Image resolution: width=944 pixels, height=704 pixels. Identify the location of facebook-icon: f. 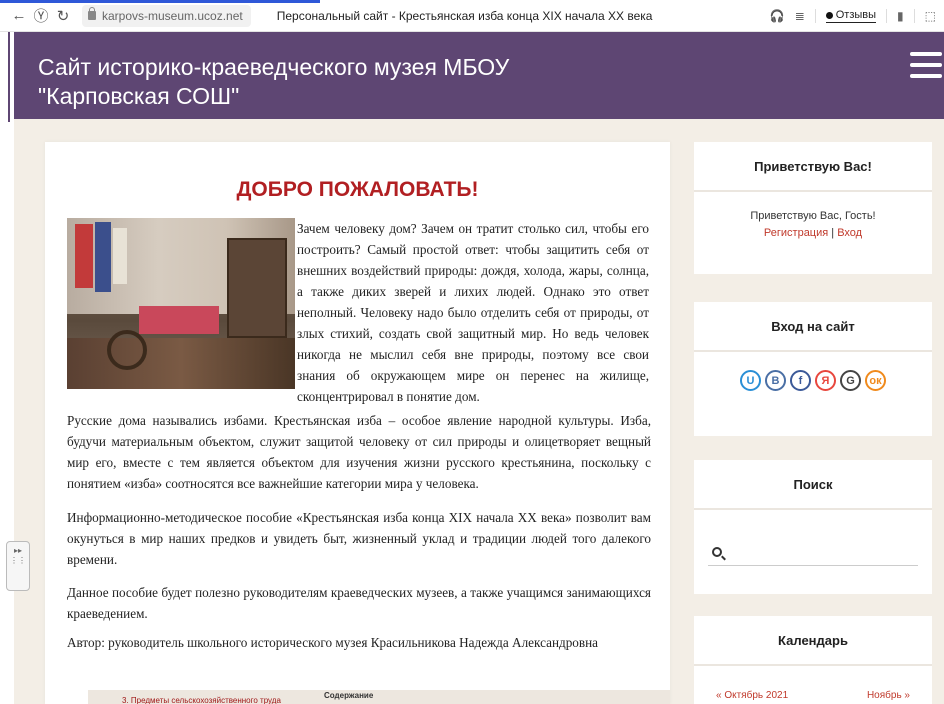
(800, 380).